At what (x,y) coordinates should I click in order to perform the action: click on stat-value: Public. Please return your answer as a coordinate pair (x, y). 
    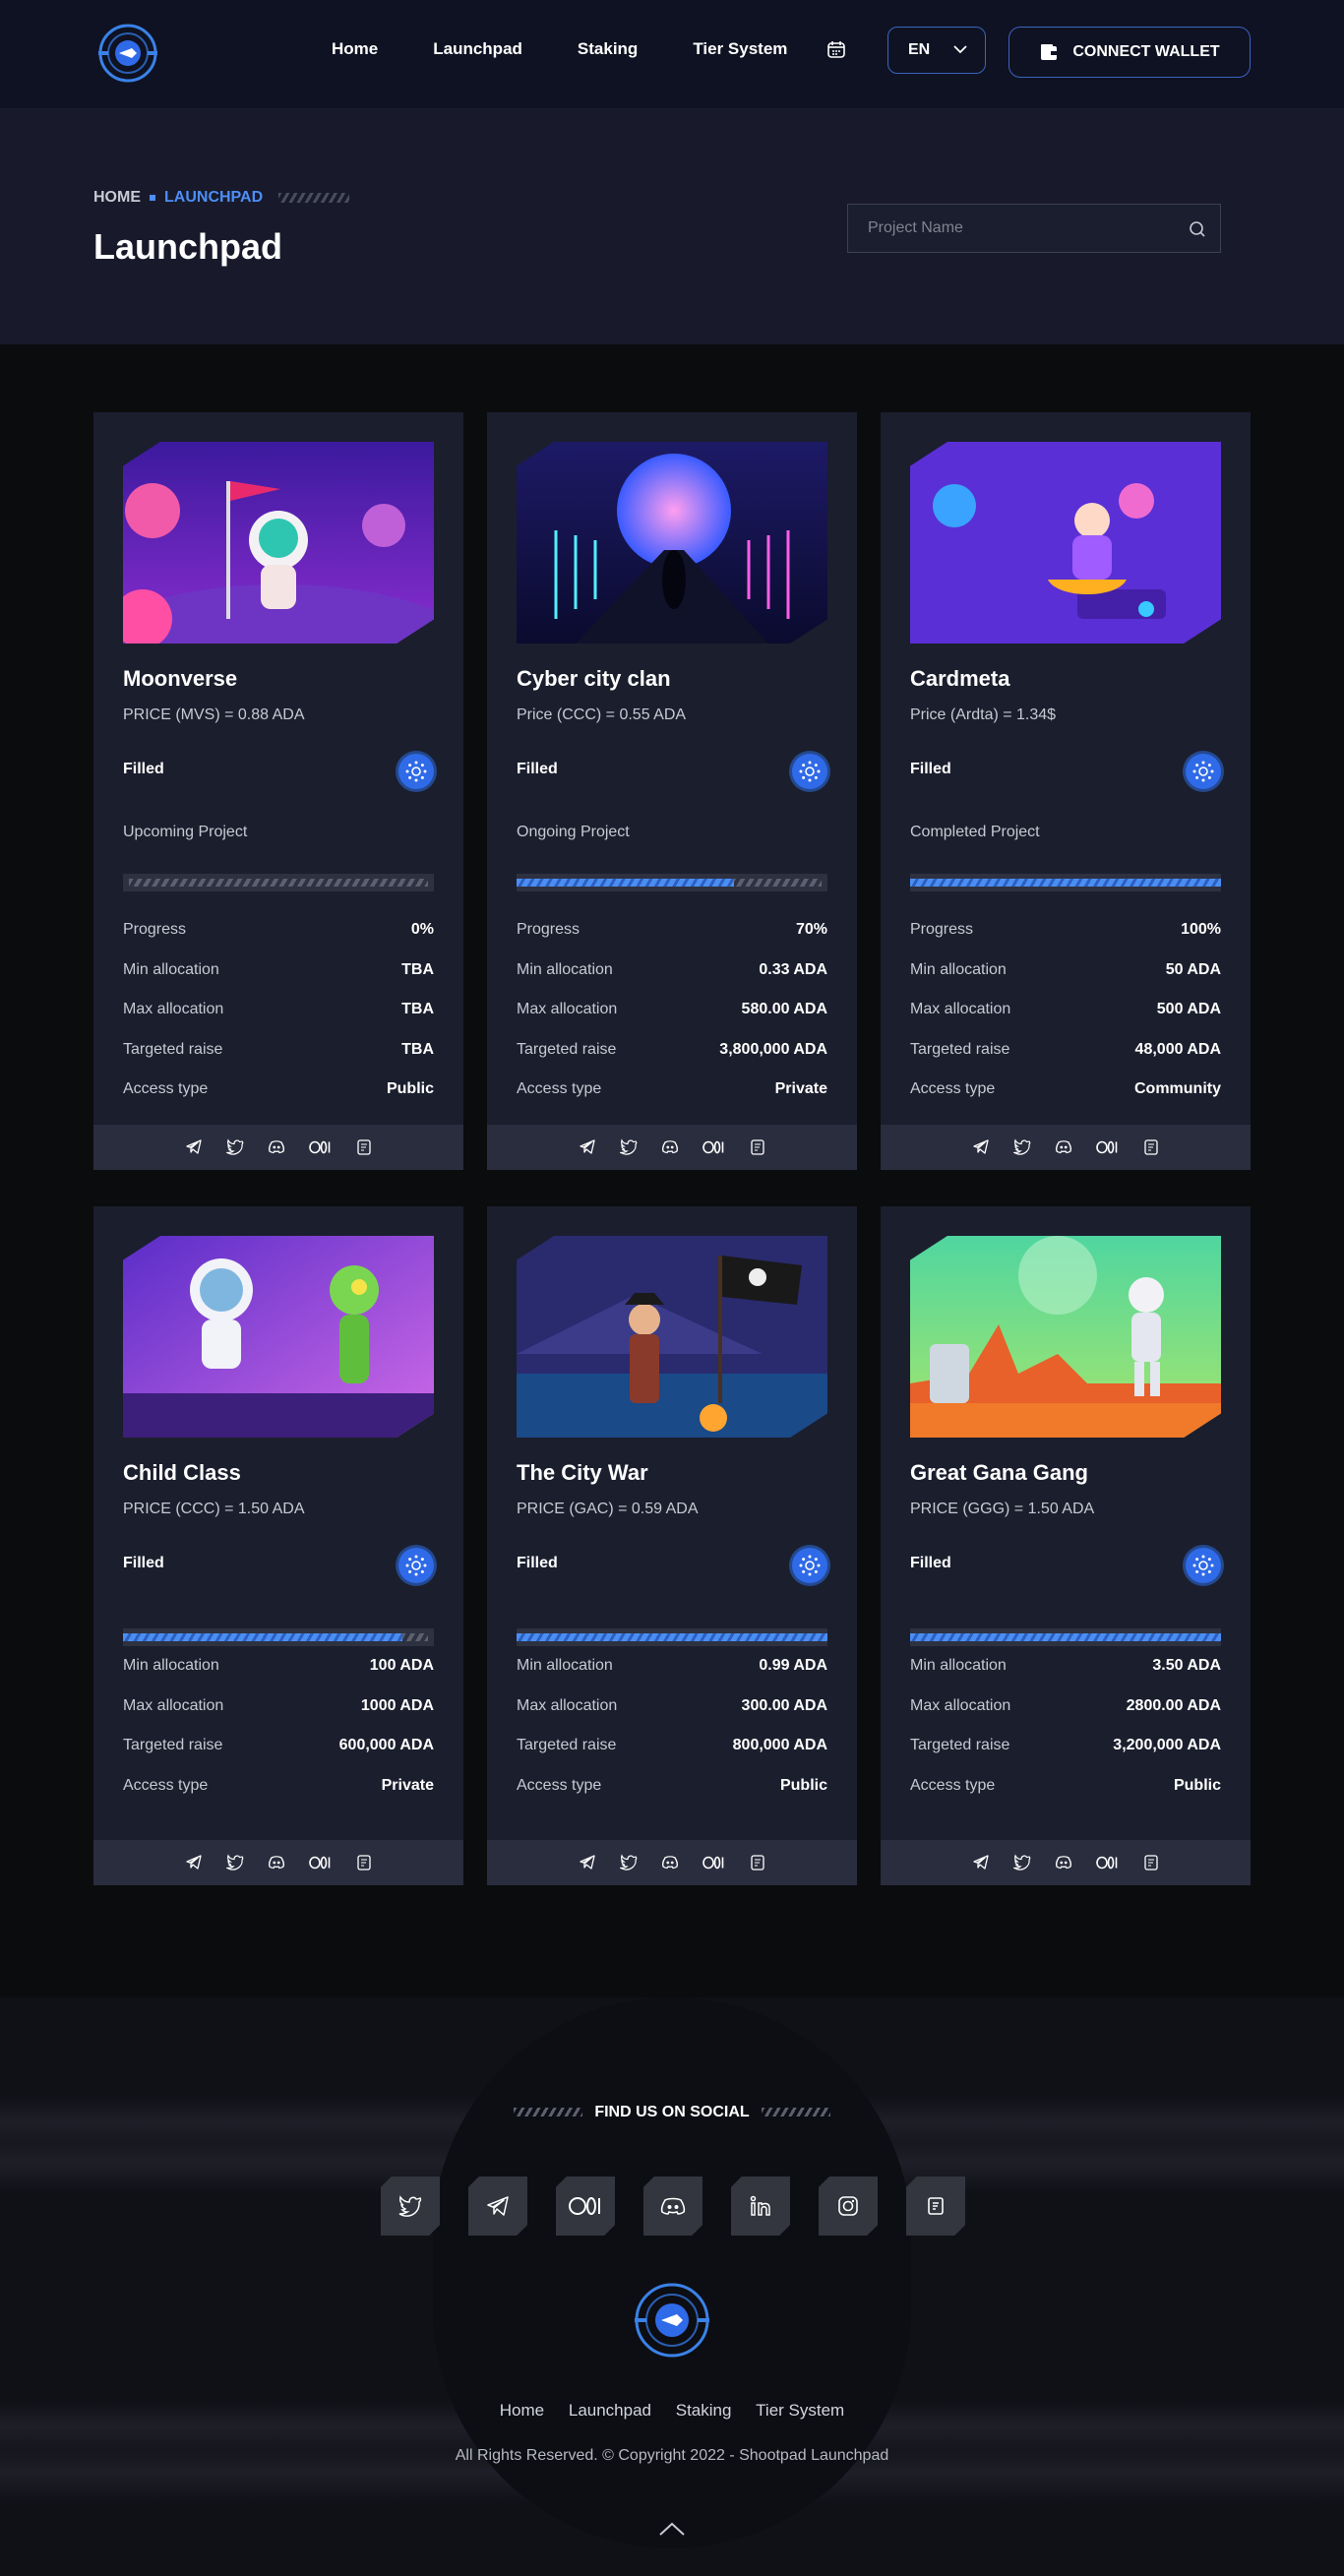
    Looking at the image, I should click on (410, 1088).